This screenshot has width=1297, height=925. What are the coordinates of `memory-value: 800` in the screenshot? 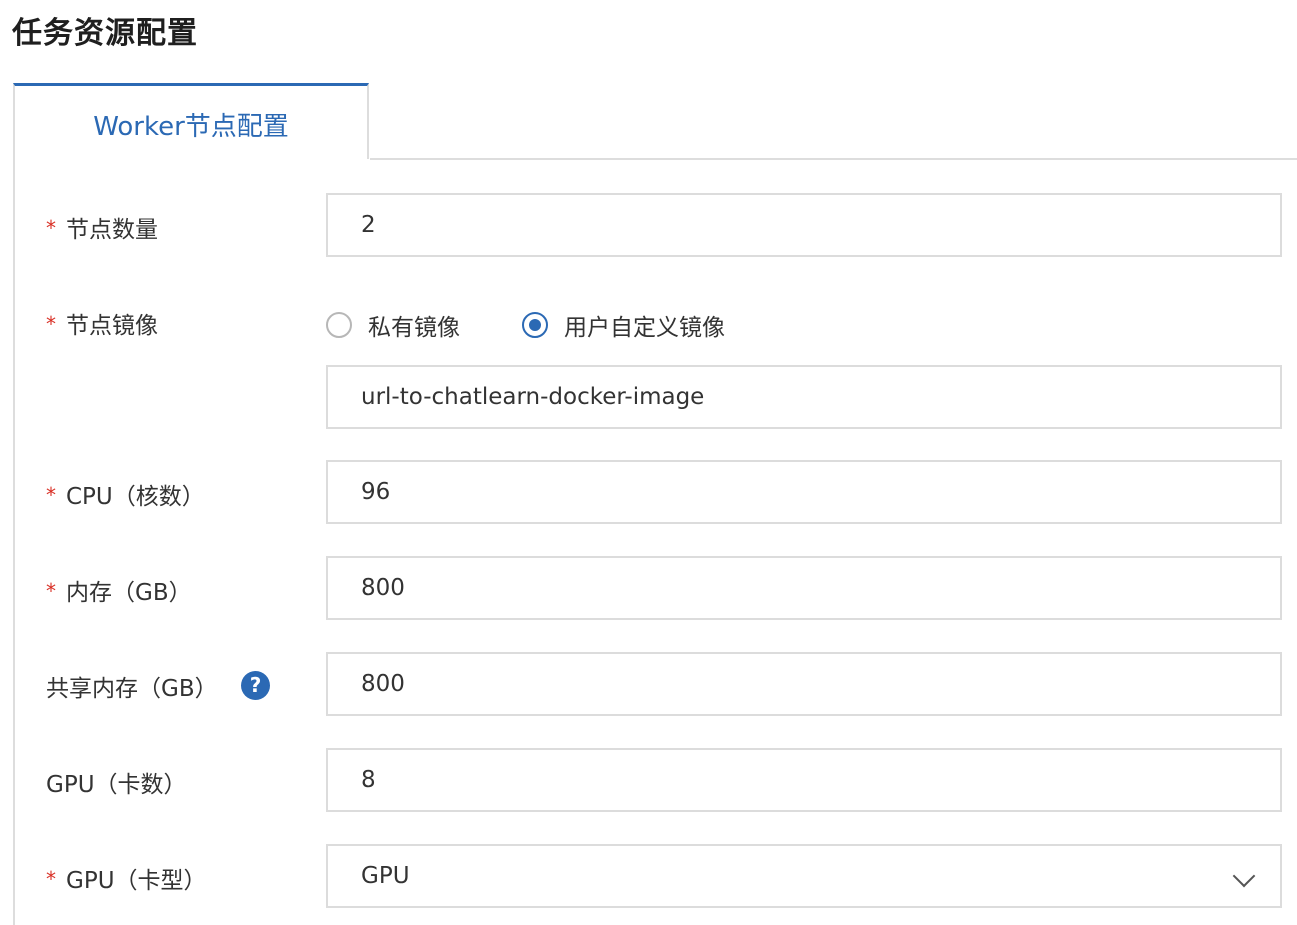 It's located at (383, 588).